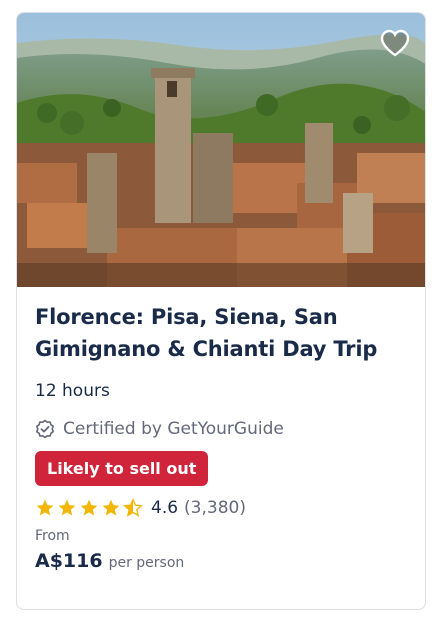 This screenshot has width=442, height=621. Describe the element at coordinates (146, 563) in the screenshot. I see `per-person-label: per person` at that location.